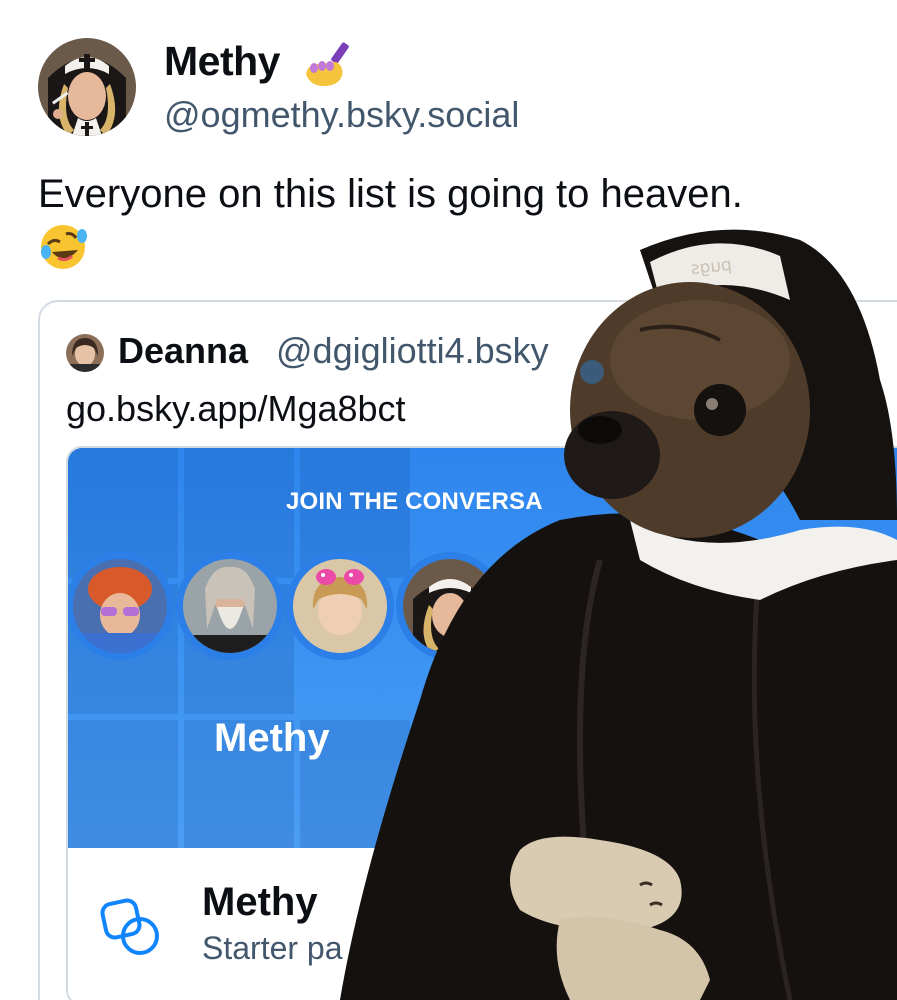 The width and height of the screenshot is (897, 1000). Describe the element at coordinates (183, 351) in the screenshot. I see `quote-author-name: Deanna` at that location.